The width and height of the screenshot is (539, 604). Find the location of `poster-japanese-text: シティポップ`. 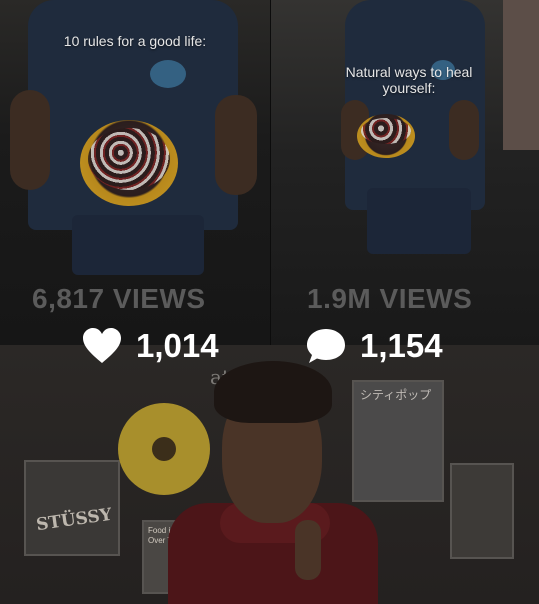

poster-japanese-text: シティポップ is located at coordinates (396, 395).